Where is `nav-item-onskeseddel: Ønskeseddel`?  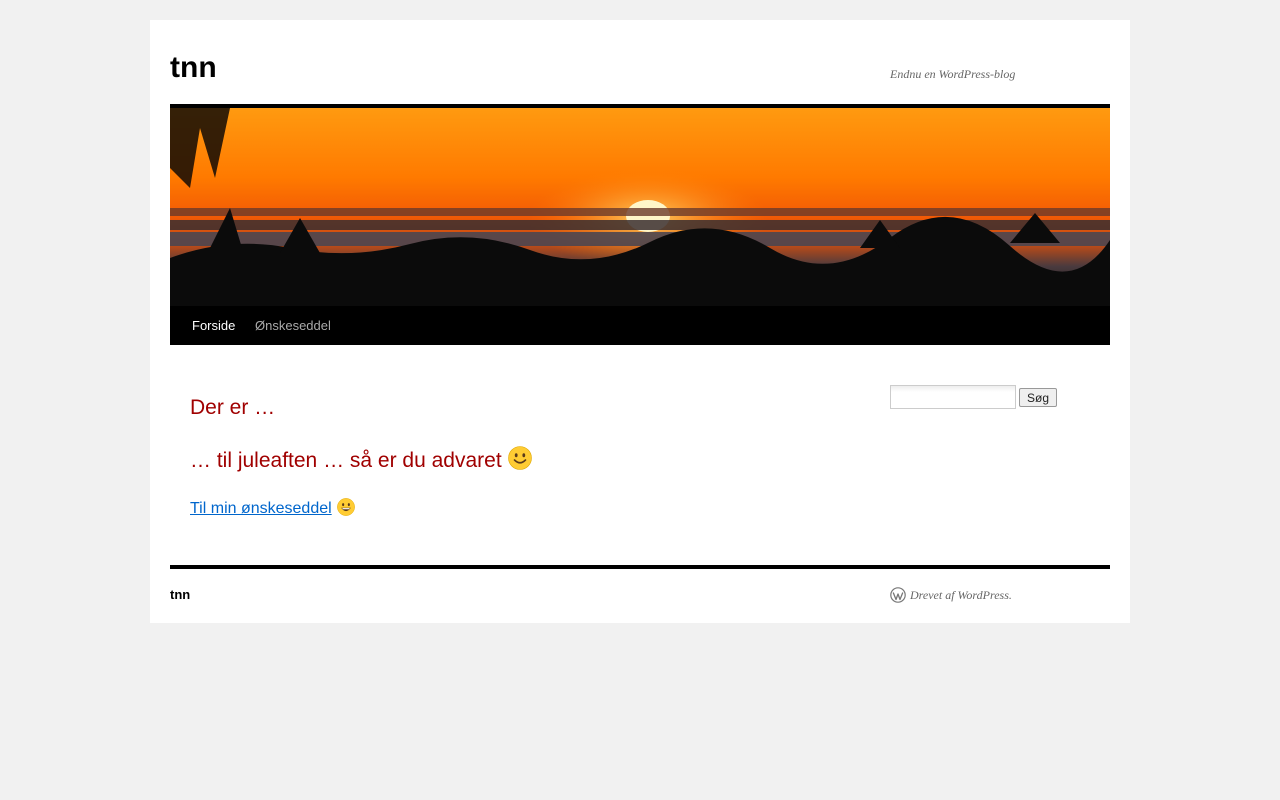 nav-item-onskeseddel: Ønskeseddel is located at coordinates (293, 325).